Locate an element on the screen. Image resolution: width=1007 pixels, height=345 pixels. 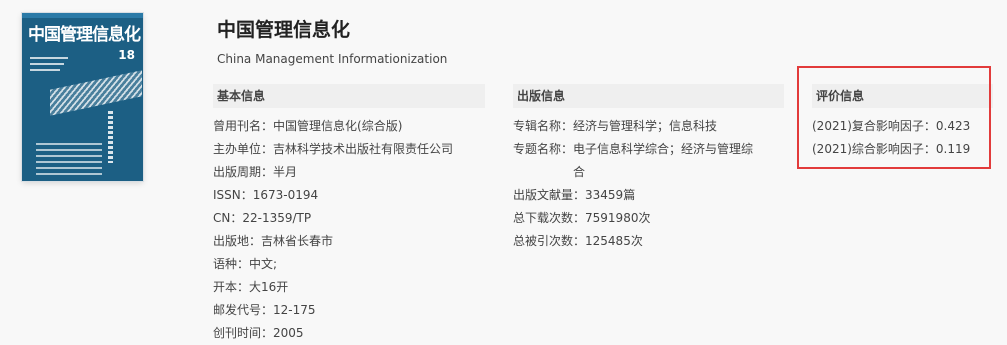
row-label: CN： is located at coordinates (228, 218).